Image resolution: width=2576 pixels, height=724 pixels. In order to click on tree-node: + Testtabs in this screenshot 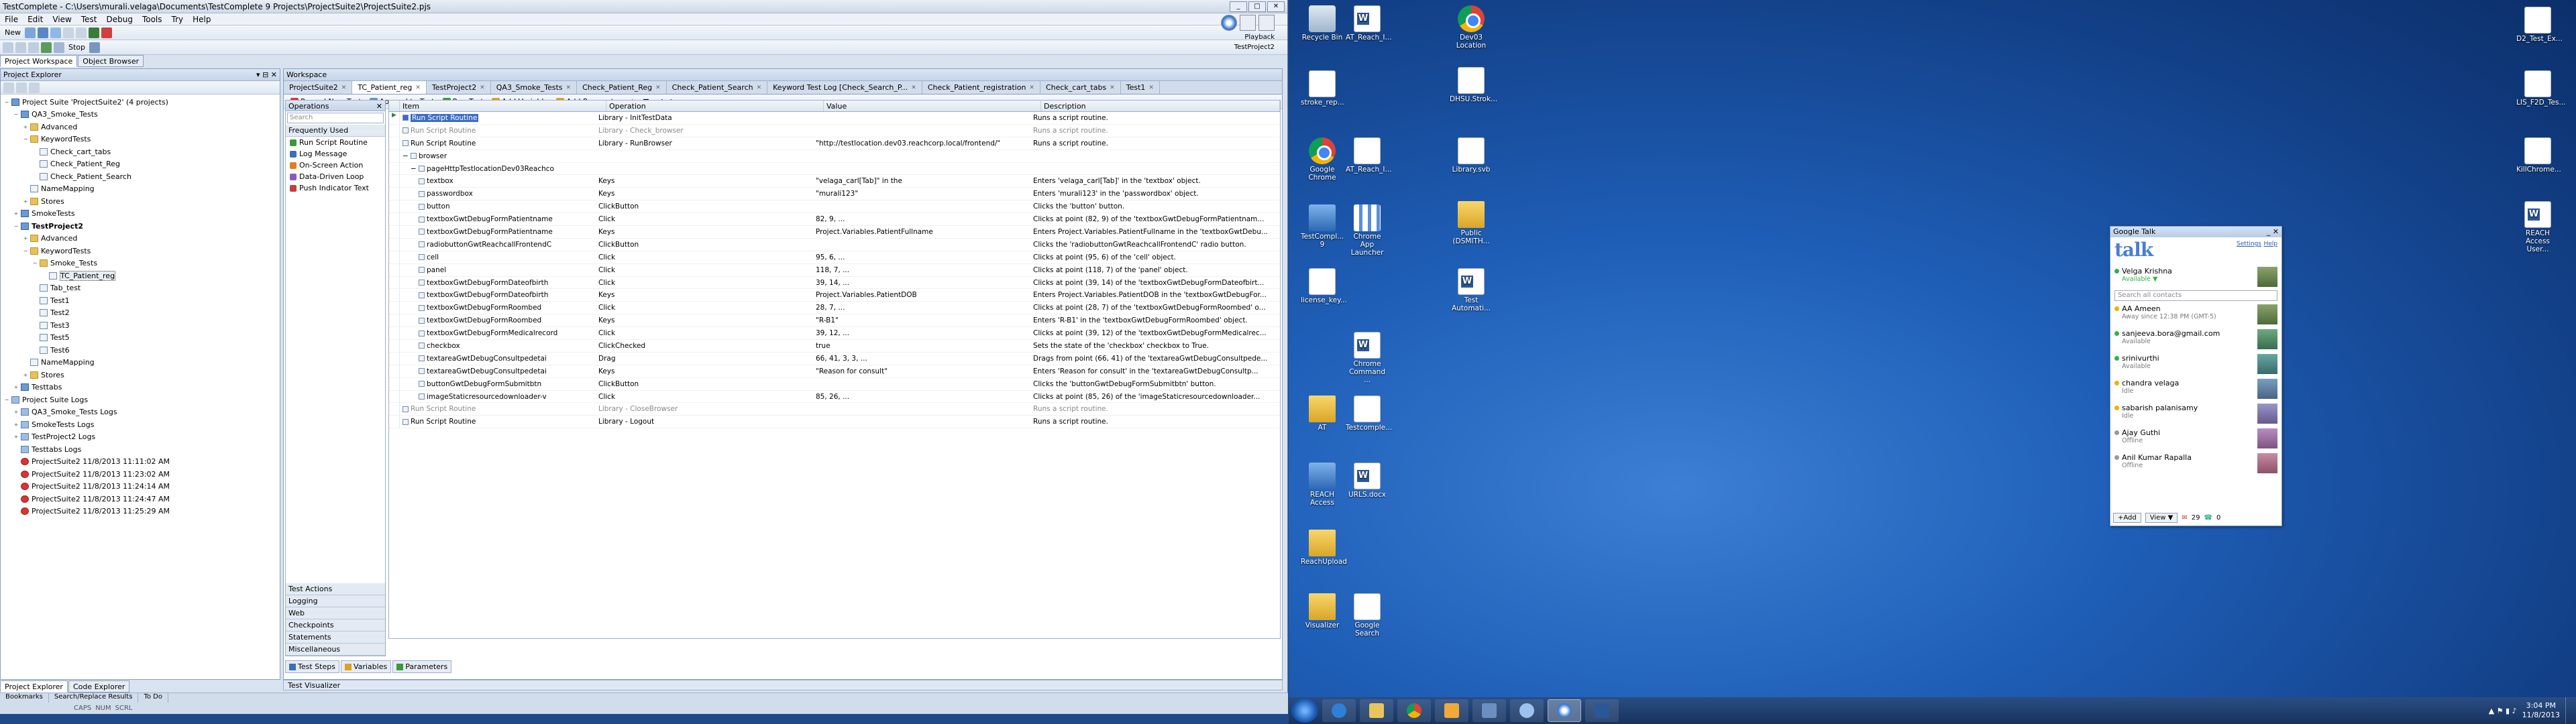, I will do `click(140, 387)`.